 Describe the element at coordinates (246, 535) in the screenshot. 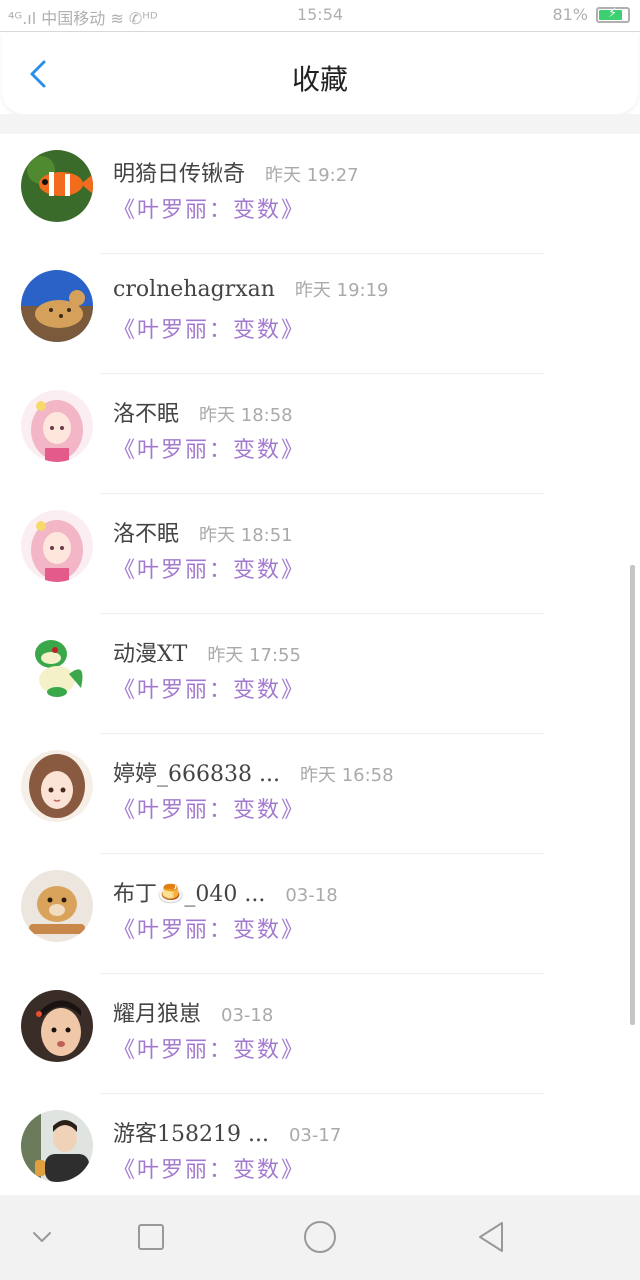

I see `timestamp: 昨天 18:51` at that location.